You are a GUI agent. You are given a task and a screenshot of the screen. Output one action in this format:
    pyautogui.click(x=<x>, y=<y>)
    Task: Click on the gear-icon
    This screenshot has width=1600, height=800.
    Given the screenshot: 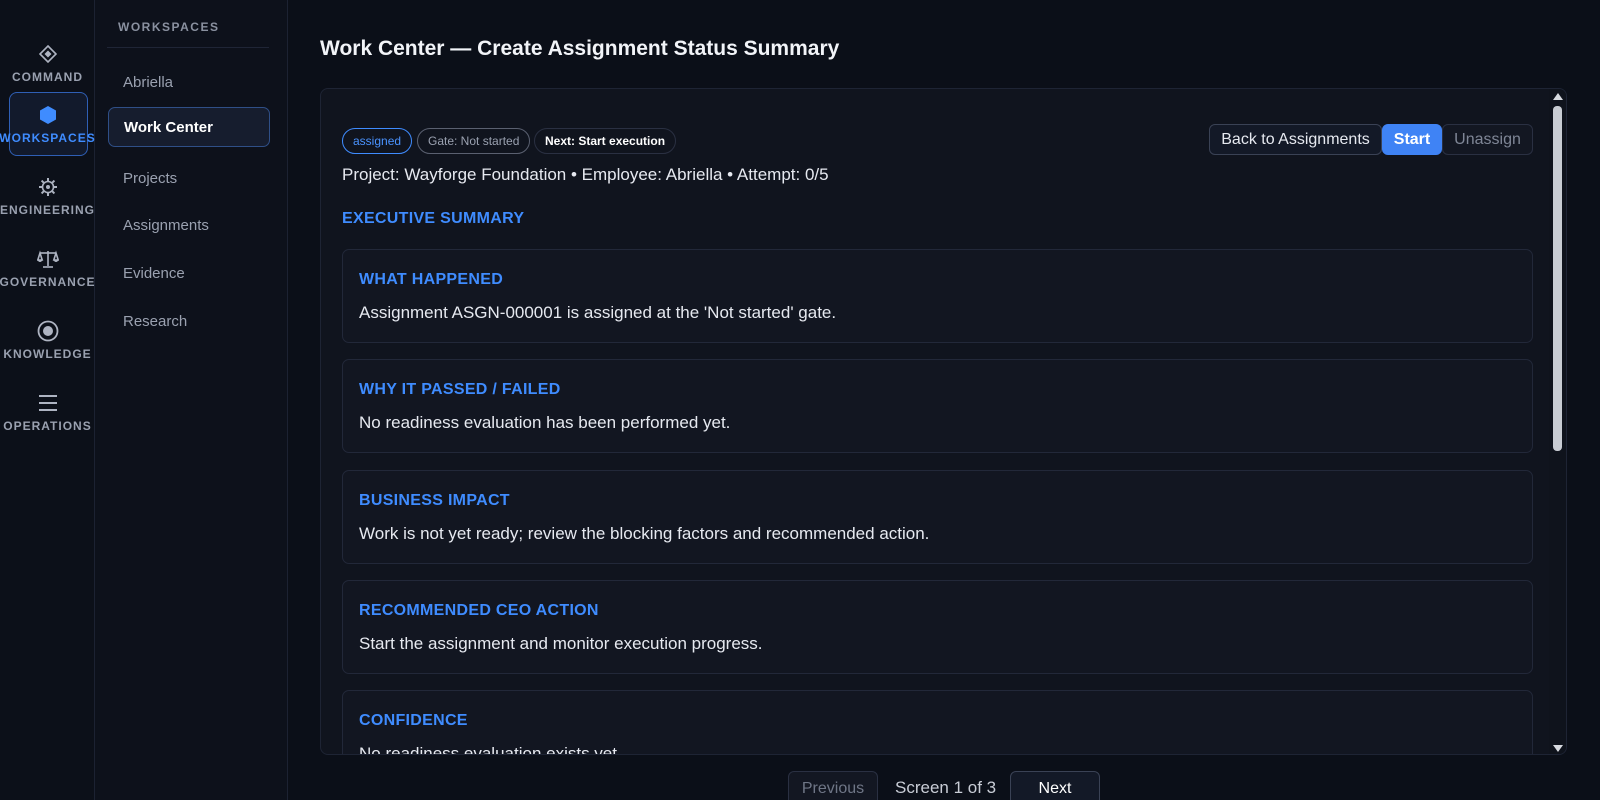 What is the action you would take?
    pyautogui.click(x=48, y=187)
    